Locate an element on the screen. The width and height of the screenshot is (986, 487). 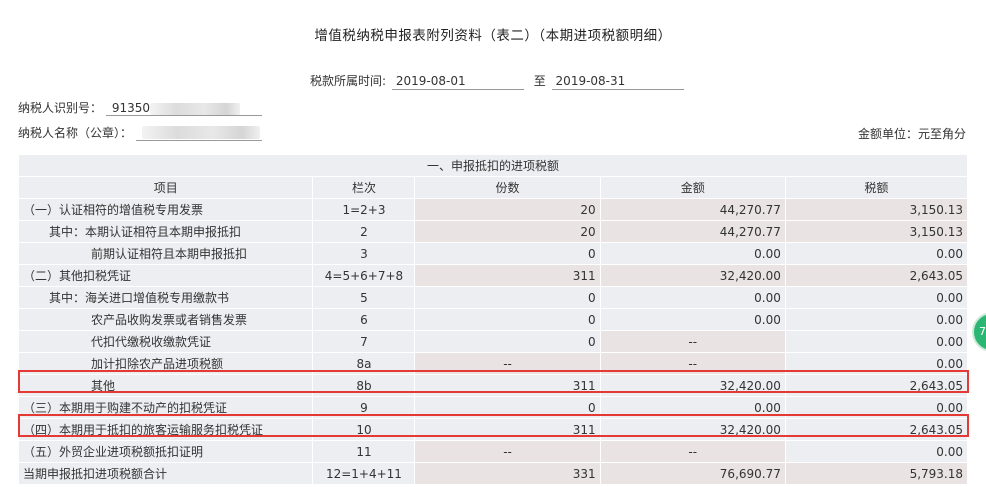
table-row: 代扣代缴税收缴款凭证 7 0 -- 0.00 is located at coordinates (493, 341).